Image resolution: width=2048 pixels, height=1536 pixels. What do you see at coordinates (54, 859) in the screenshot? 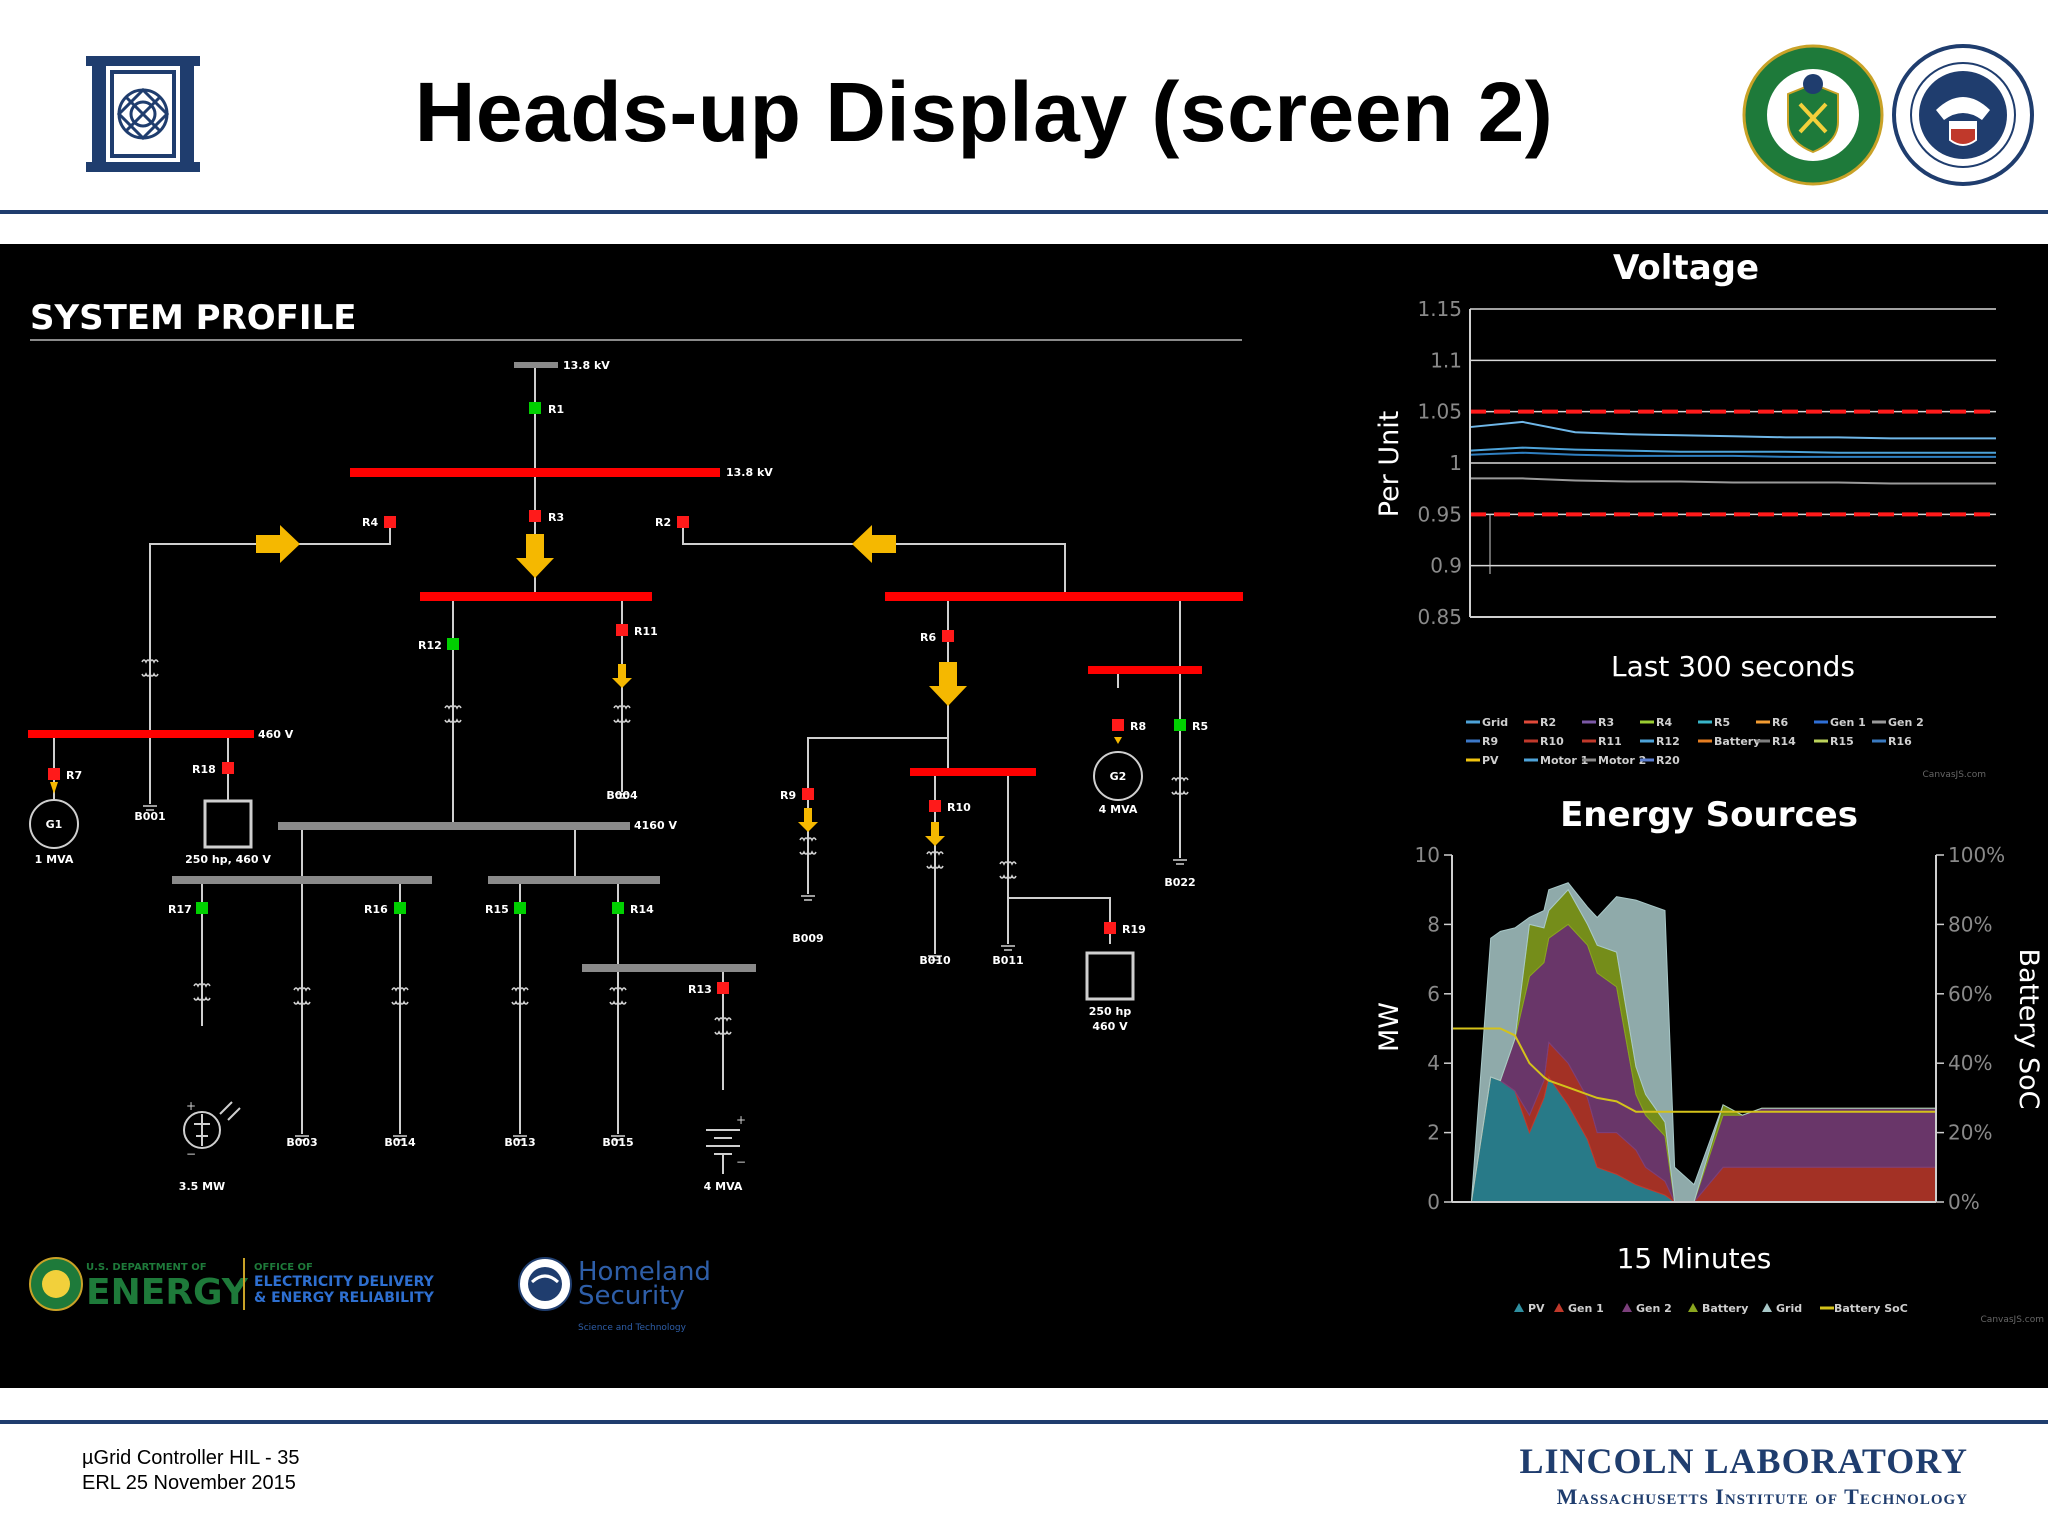
I see `generator-g1-rating: 1 MVA` at bounding box center [54, 859].